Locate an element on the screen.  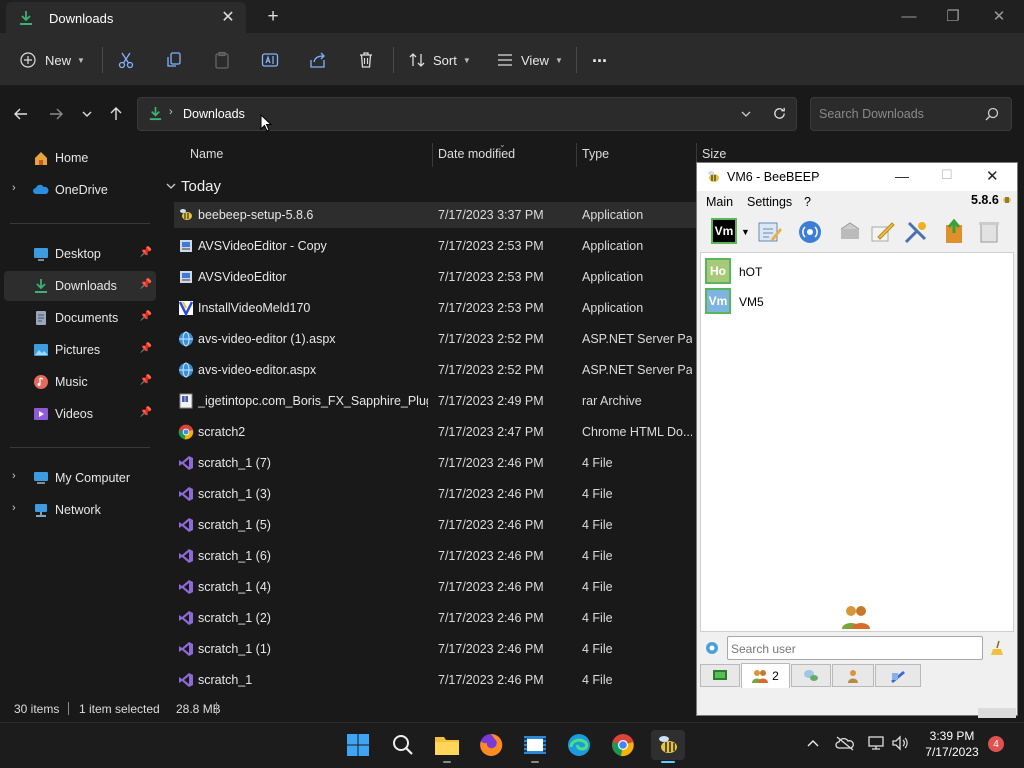
group-header-today: Today is located at coordinates (193, 186).